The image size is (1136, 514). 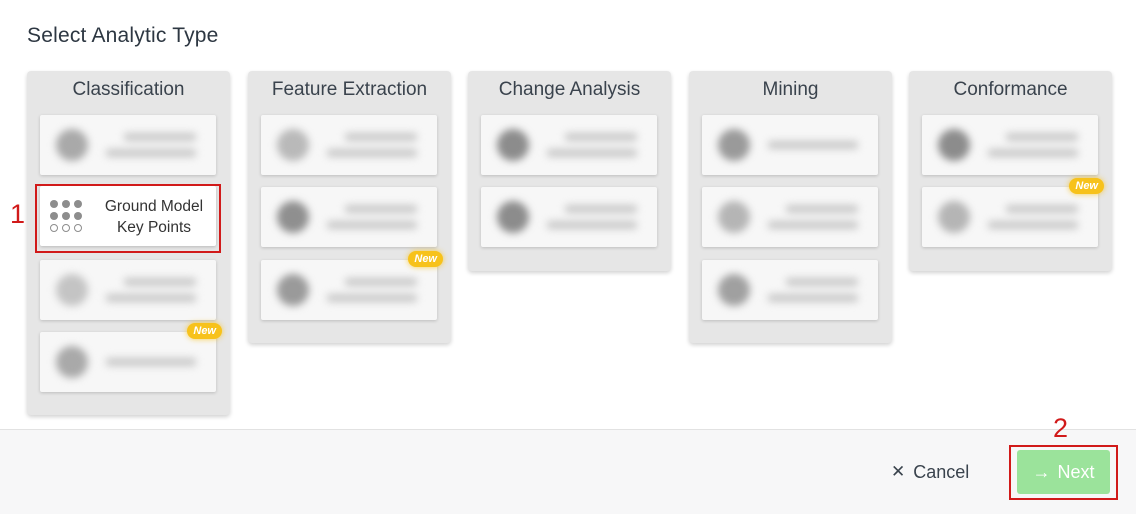 What do you see at coordinates (349, 89) in the screenshot?
I see `column-title: Feature Extraction` at bounding box center [349, 89].